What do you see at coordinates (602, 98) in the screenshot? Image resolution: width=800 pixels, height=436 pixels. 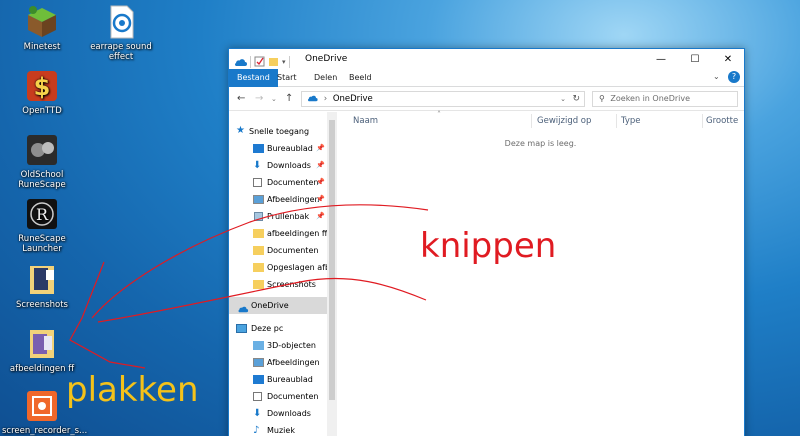 I see `search-icon: ⚲` at bounding box center [602, 98].